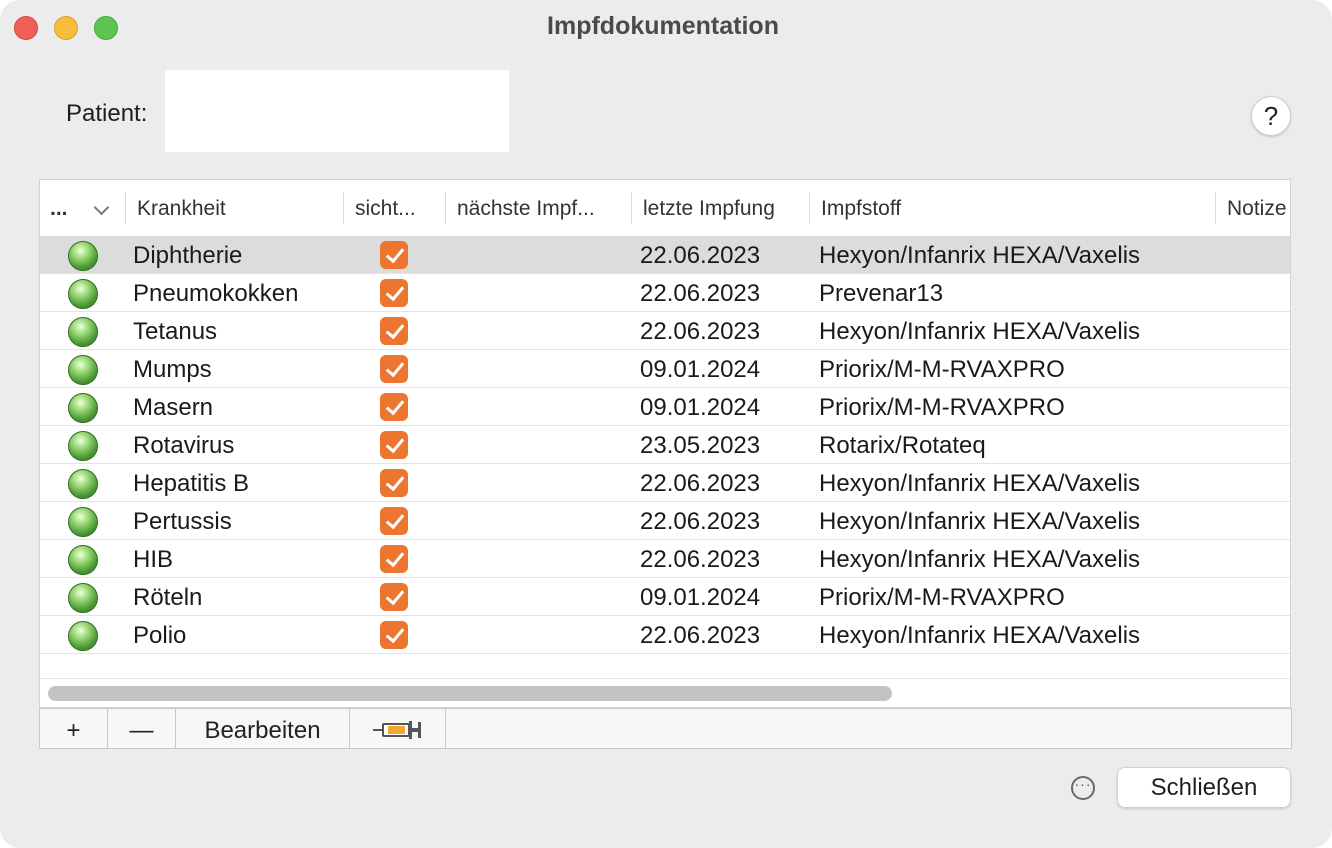  I want to click on disease-cell: Hepatitis B, so click(191, 483).